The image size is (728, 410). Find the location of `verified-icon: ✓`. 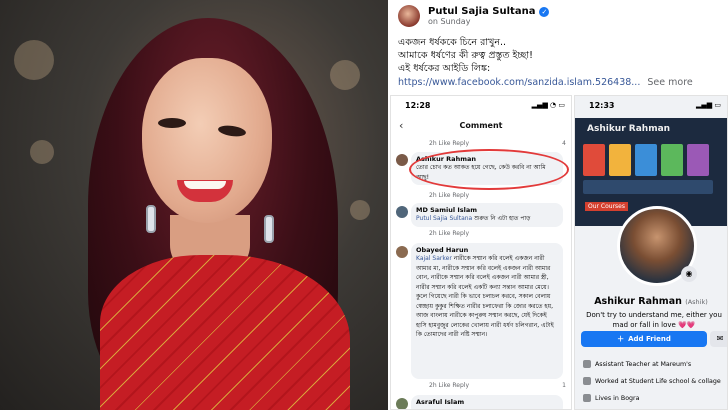

verified-icon: ✓ is located at coordinates (544, 11).